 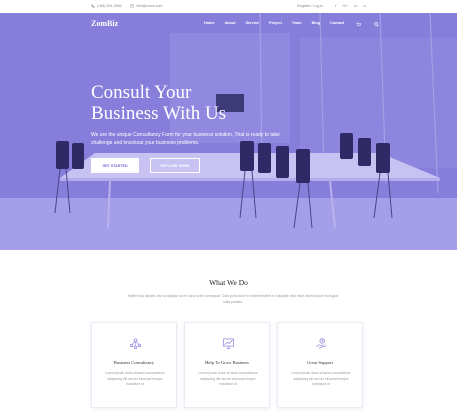 What do you see at coordinates (115, 165) in the screenshot?
I see `get-started-button: GET STARTED` at bounding box center [115, 165].